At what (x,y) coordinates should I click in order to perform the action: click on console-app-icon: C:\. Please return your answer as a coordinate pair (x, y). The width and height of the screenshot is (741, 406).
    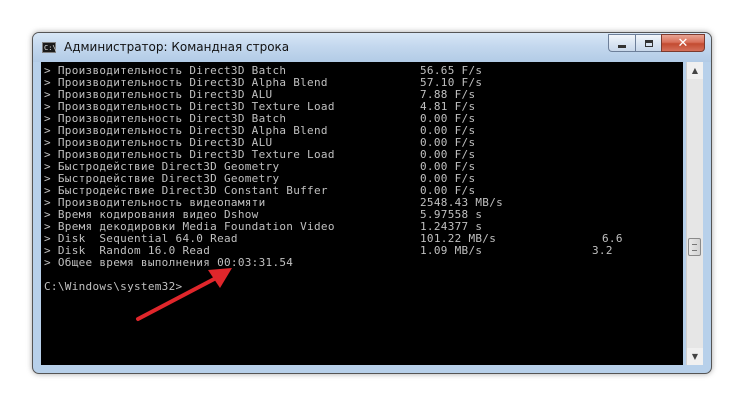
    Looking at the image, I should click on (49, 47).